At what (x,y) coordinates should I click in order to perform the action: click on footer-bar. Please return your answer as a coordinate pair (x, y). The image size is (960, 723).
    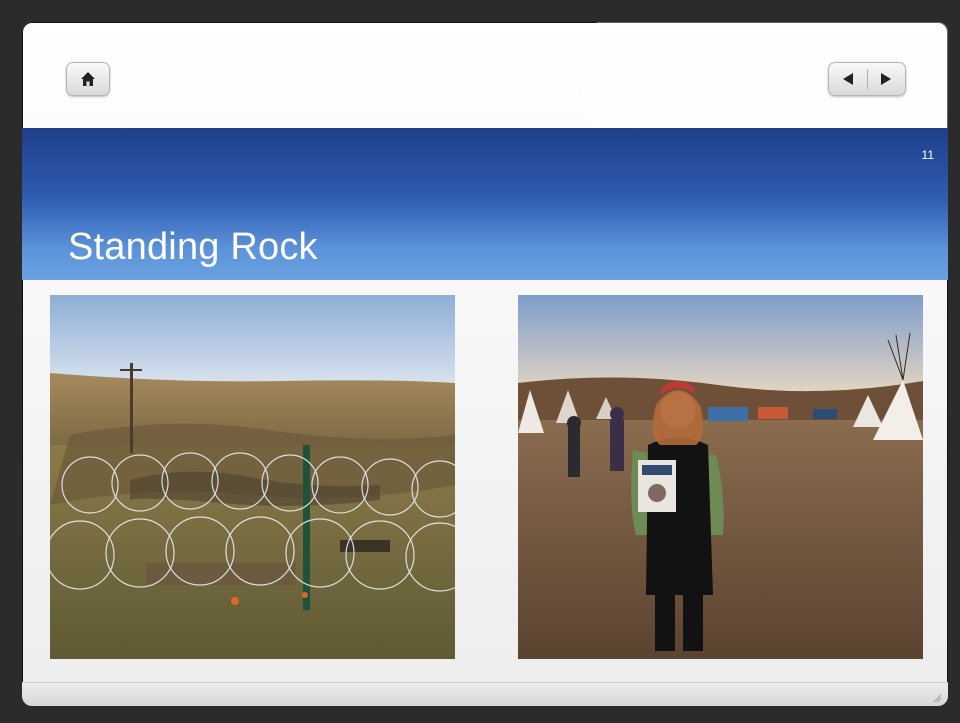
    Looking at the image, I should click on (485, 694).